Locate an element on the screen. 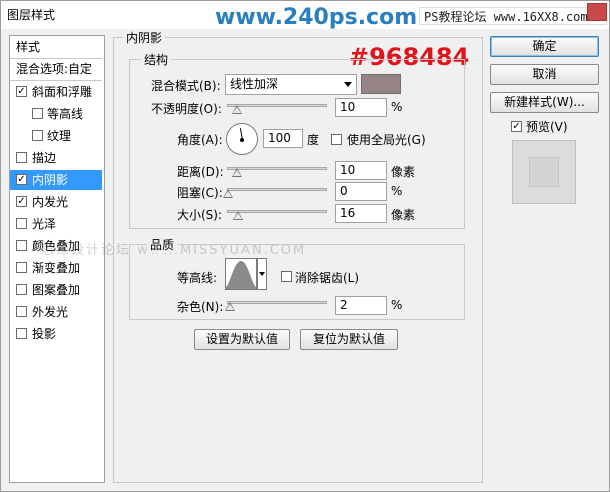 The image size is (610, 492). style-item-gradient-overlay: 渐变叠加 is located at coordinates (56, 268).